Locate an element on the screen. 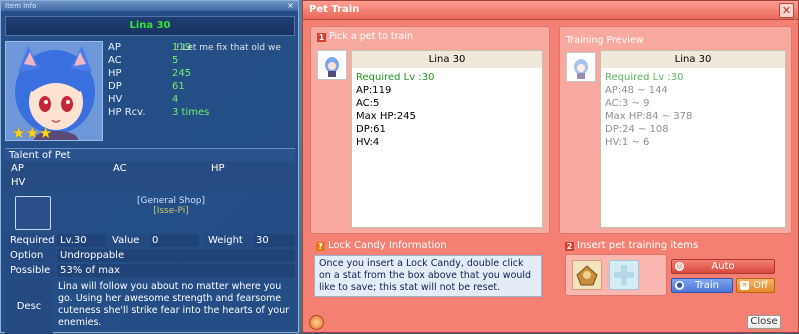 This screenshot has height=334, width=799. stat-row-ac: AC 5 is located at coordinates (201, 60).